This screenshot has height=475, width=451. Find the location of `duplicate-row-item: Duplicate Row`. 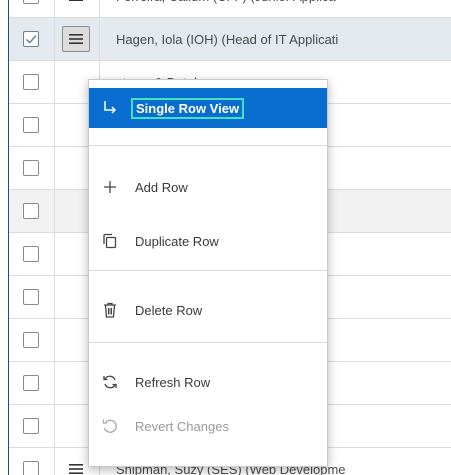

duplicate-row-item: Duplicate Row is located at coordinates (208, 241).